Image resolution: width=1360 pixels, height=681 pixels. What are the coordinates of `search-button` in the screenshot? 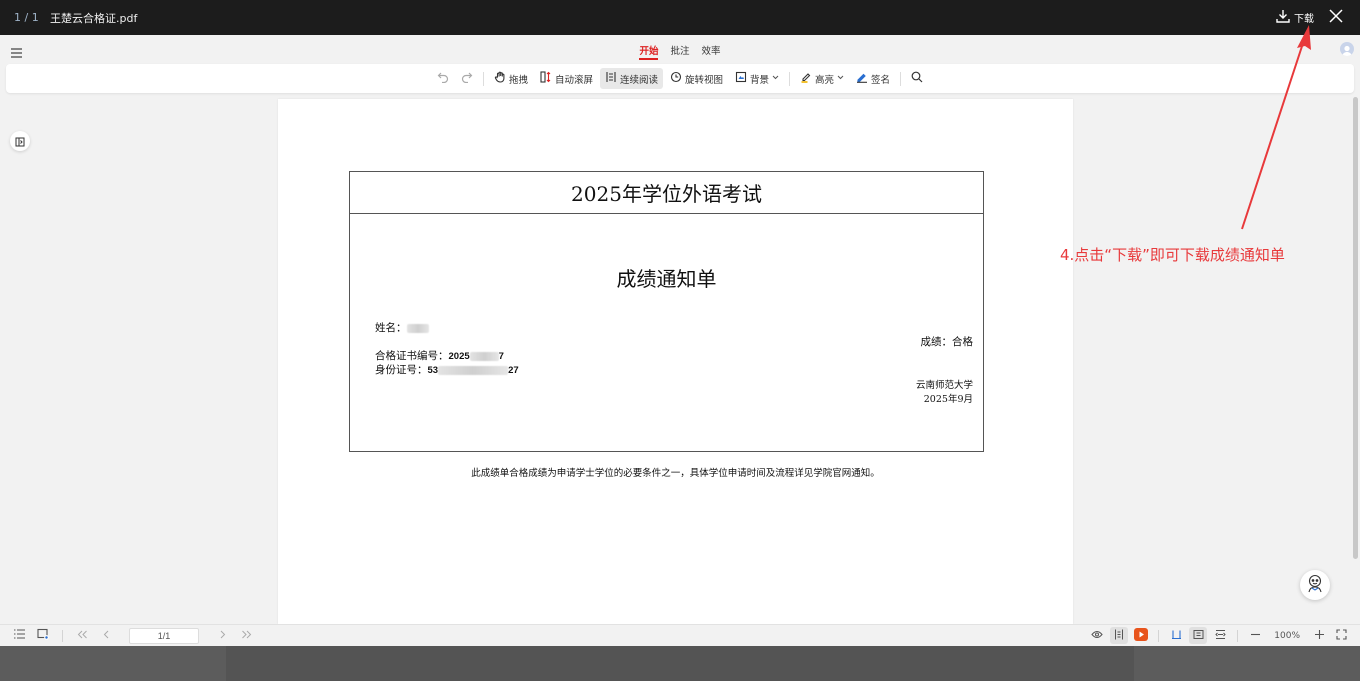 It's located at (917, 78).